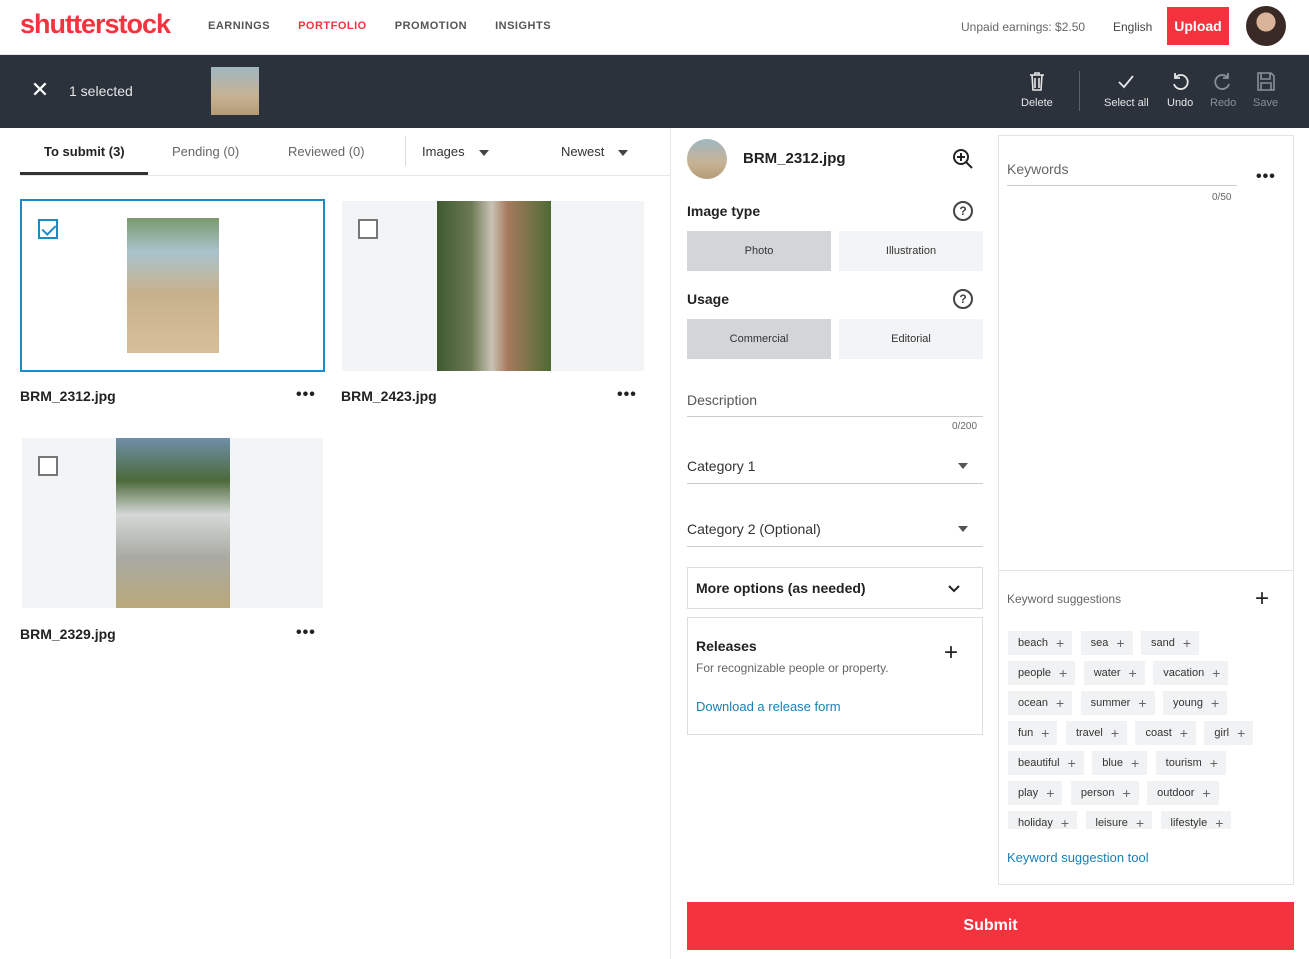 This screenshot has width=1309, height=959. Describe the element at coordinates (326, 151) in the screenshot. I see `tab-reviewed: Reviewed (0)` at that location.